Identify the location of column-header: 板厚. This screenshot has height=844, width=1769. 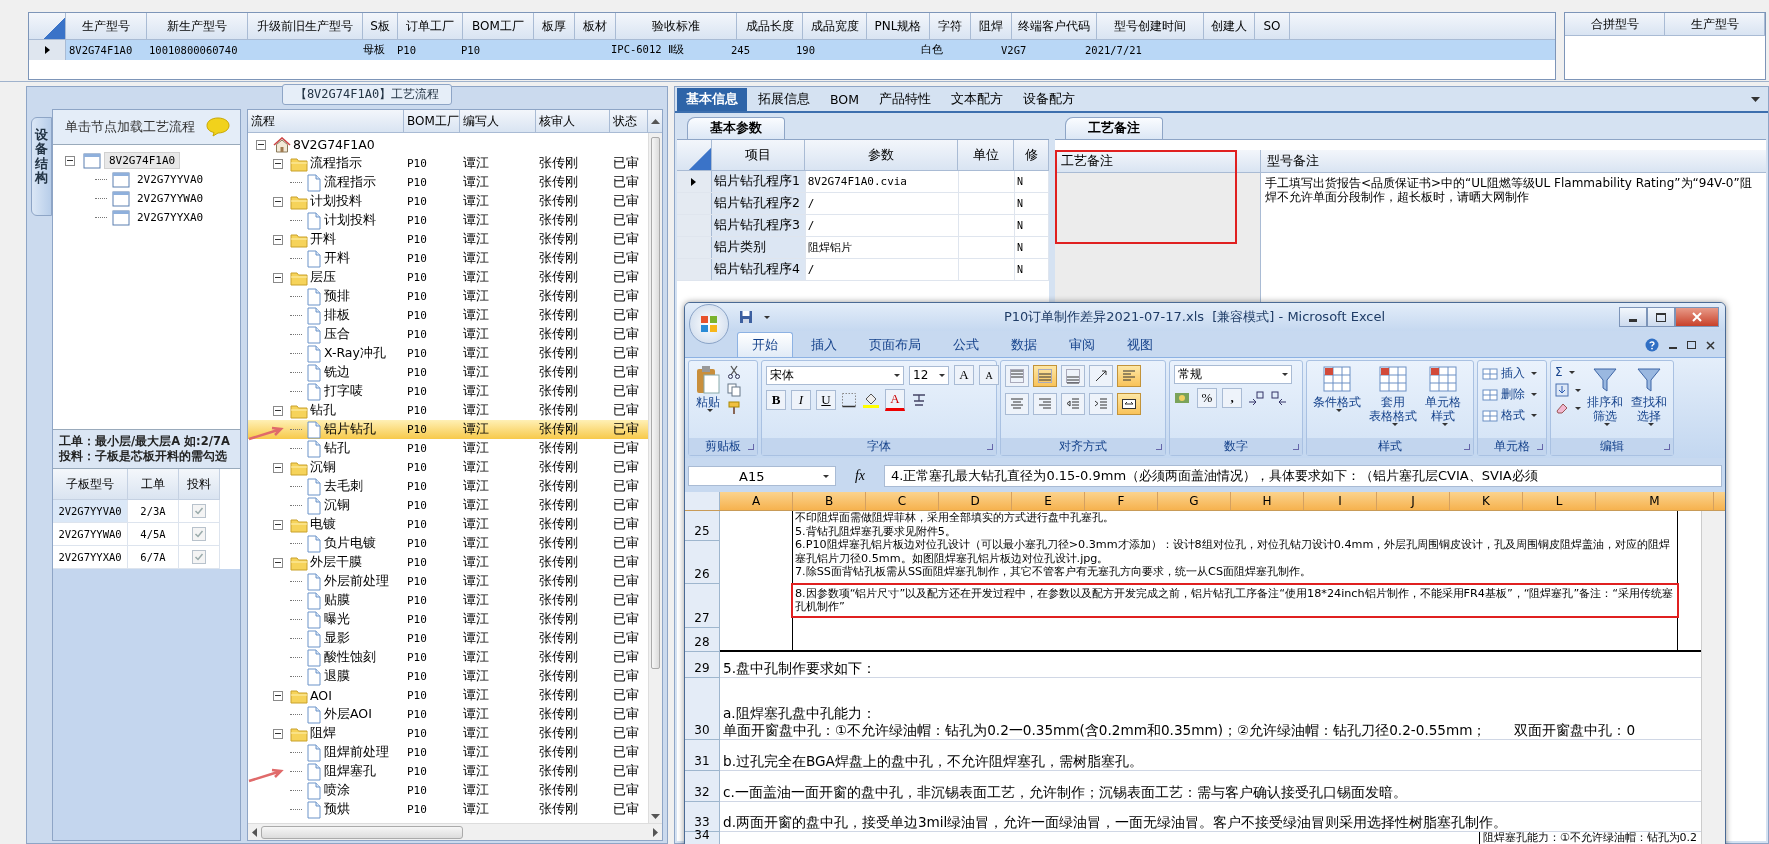
(554, 26).